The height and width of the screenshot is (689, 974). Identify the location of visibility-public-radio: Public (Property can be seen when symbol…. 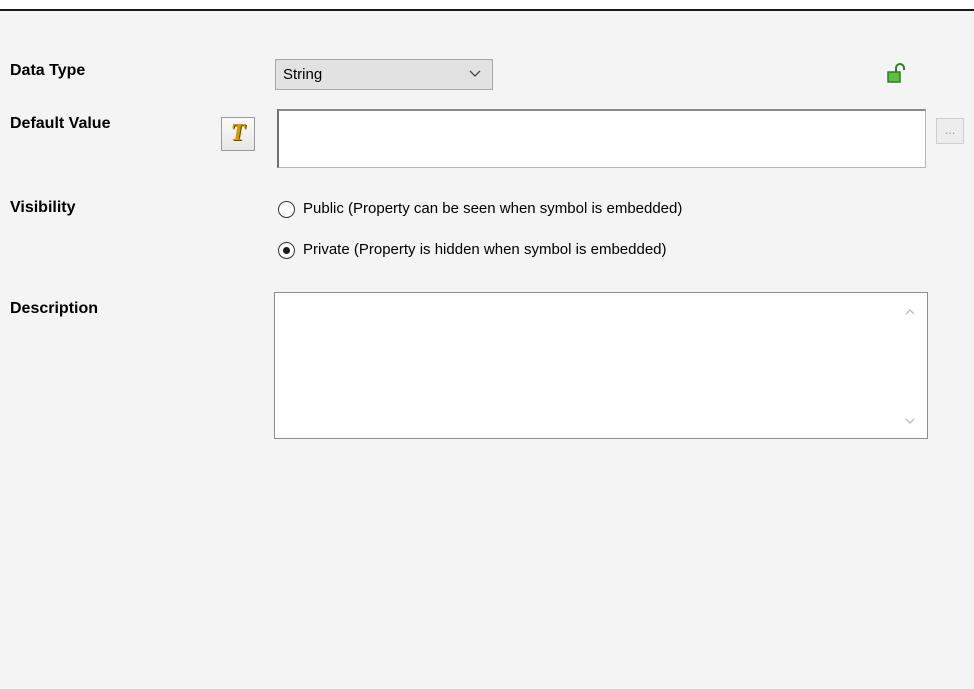
(548, 211).